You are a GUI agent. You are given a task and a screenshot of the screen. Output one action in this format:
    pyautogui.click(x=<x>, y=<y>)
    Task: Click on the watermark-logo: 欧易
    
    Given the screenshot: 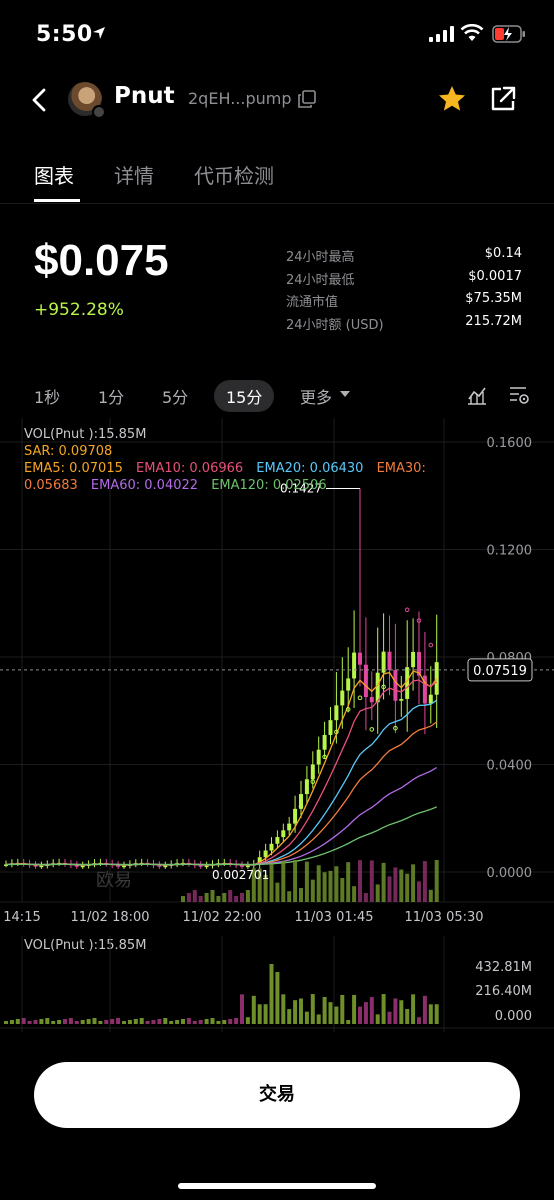 What is the action you would take?
    pyautogui.click(x=114, y=880)
    